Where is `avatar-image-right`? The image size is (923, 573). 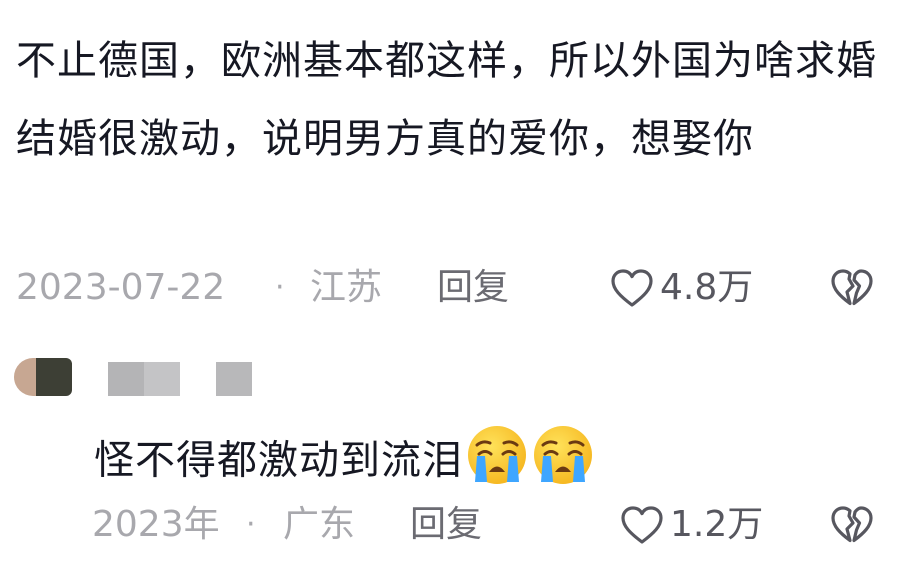 avatar-image-right is located at coordinates (54, 377).